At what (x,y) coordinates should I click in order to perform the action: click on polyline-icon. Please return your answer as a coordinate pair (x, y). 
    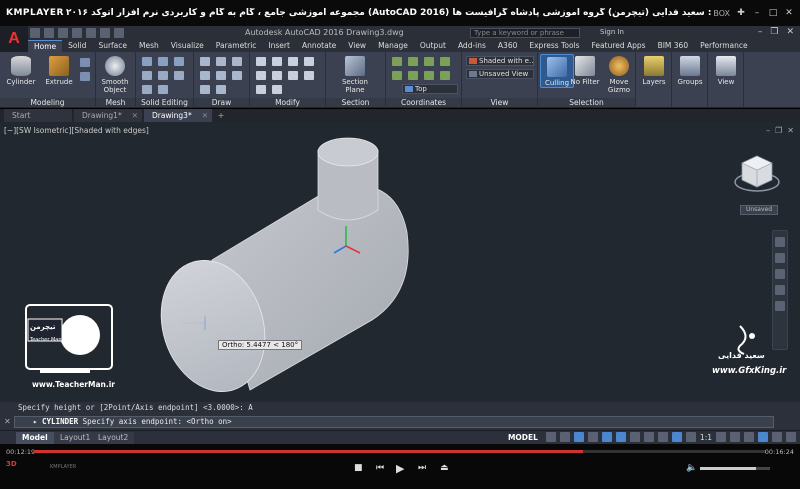
    Looking at the image, I should click on (221, 61).